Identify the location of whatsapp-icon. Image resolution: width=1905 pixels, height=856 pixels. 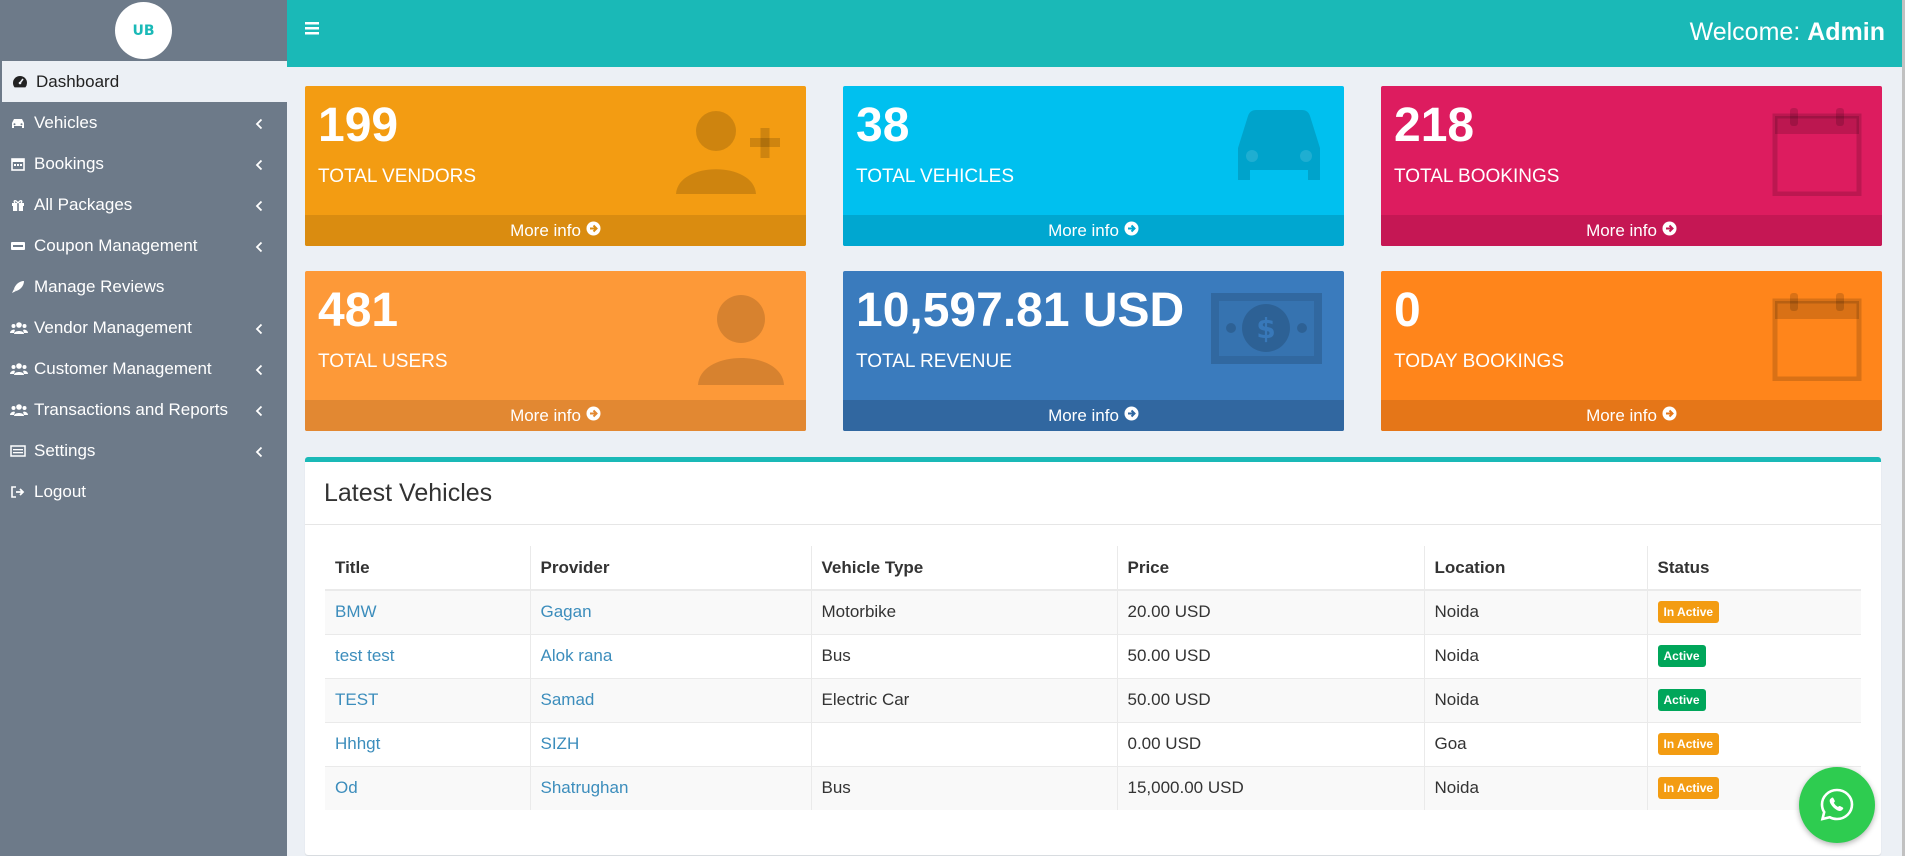
(1837, 804).